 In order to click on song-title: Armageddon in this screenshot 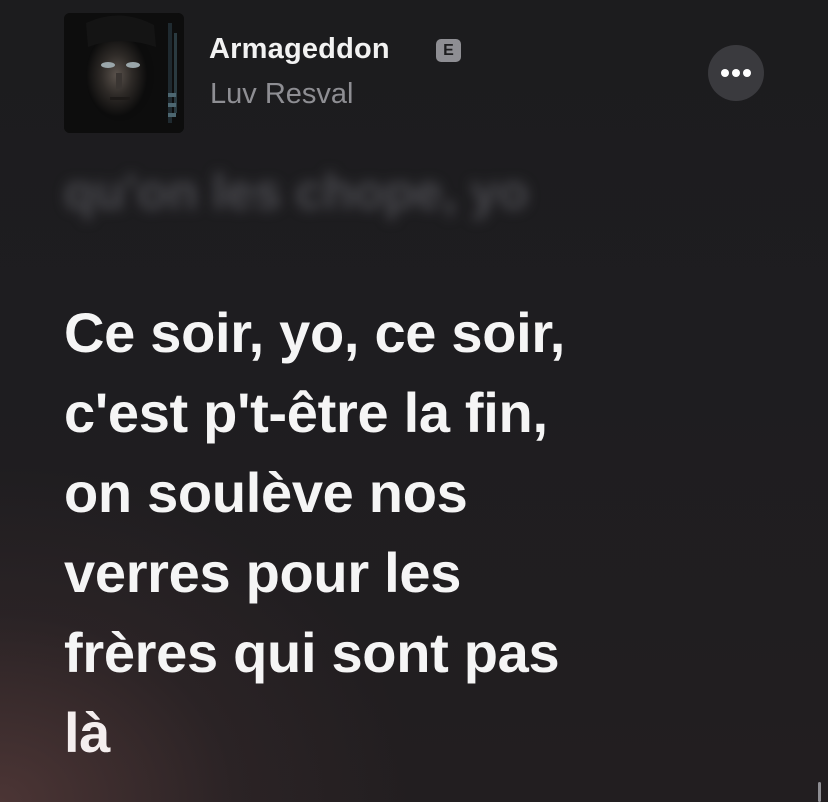, I will do `click(299, 49)`.